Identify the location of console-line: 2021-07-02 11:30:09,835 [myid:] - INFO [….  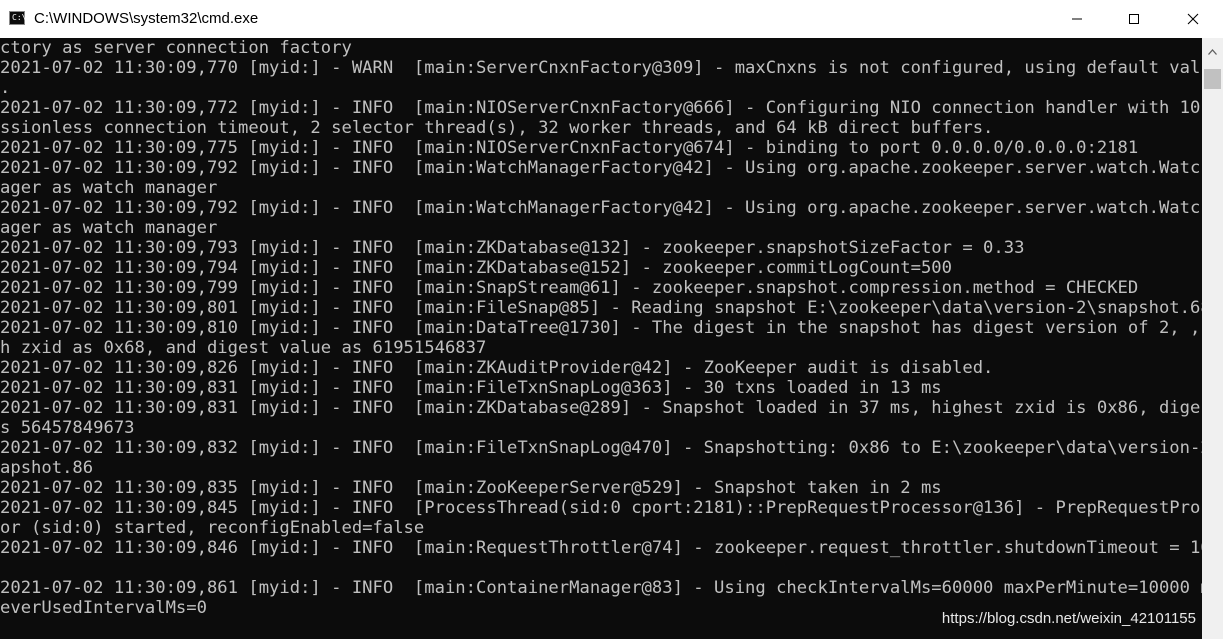
(471, 488).